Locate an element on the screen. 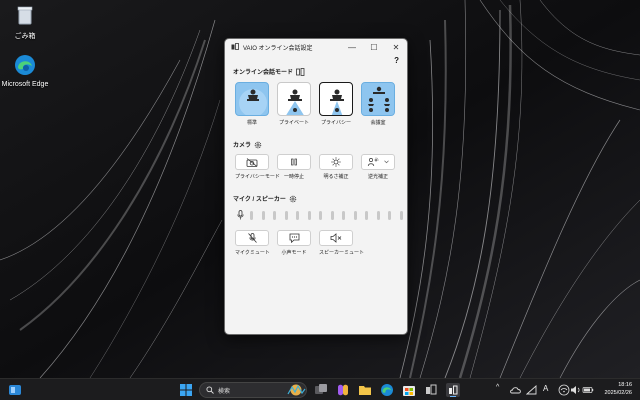  mic-mute-button: マイクミュート is located at coordinates (252, 243).